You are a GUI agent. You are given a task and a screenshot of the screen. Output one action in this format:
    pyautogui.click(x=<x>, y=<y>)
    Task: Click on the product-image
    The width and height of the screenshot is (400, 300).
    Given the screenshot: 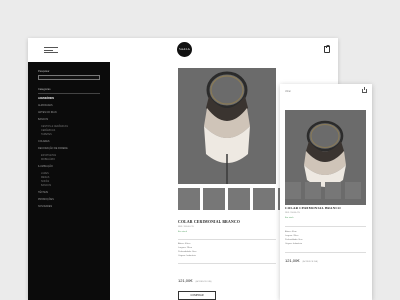 What is the action you would take?
    pyautogui.click(x=227, y=126)
    